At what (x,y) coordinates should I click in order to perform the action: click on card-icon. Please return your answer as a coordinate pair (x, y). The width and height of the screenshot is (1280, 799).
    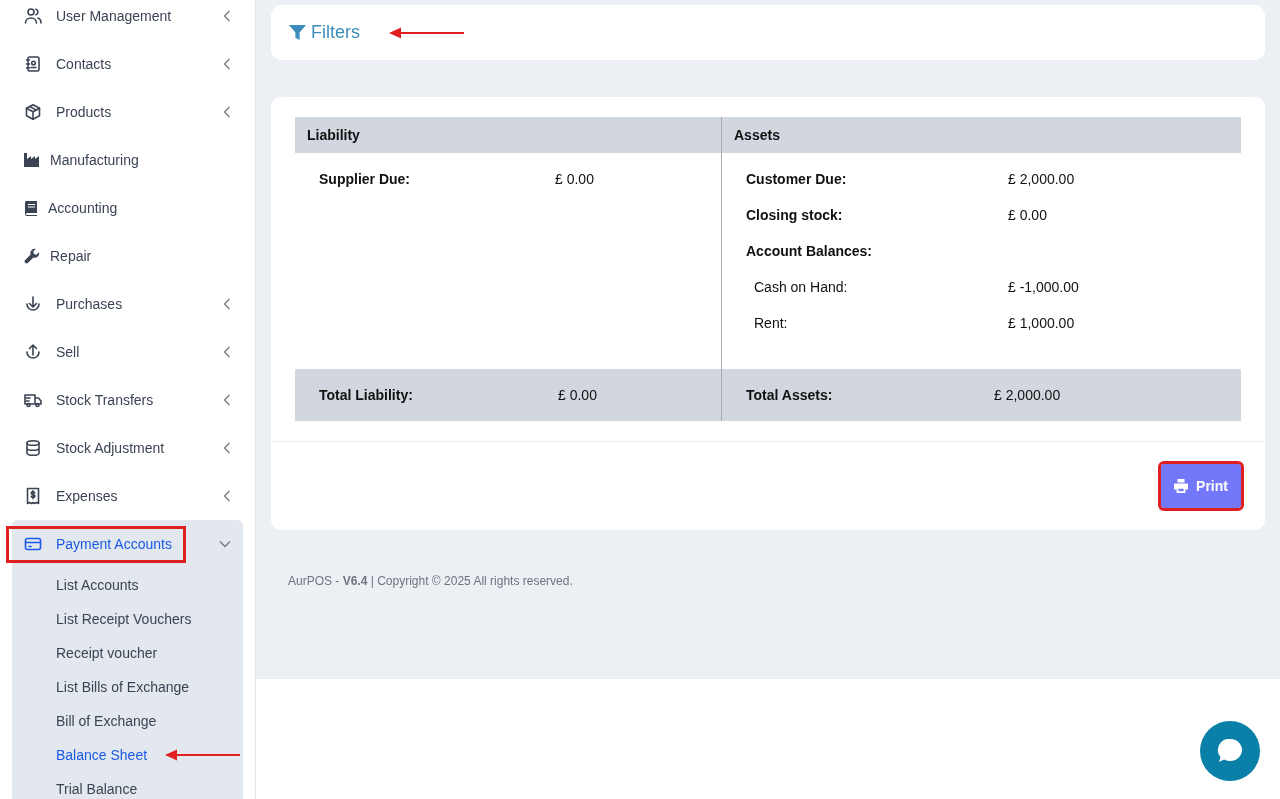
    Looking at the image, I should click on (33, 544).